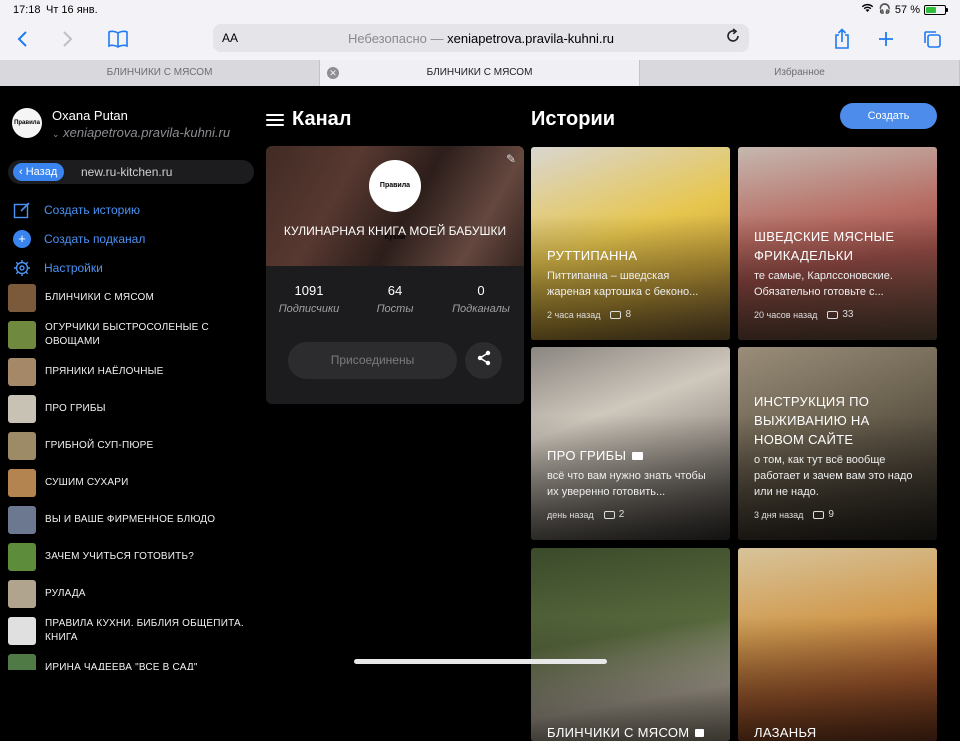 The width and height of the screenshot is (960, 741). What do you see at coordinates (133, 334) in the screenshot?
I see `sidebar-channel-item: ОГУРЧИКИ БЫСТРОСОЛЕНЫЕ С ОВОЩАМИ` at bounding box center [133, 334].